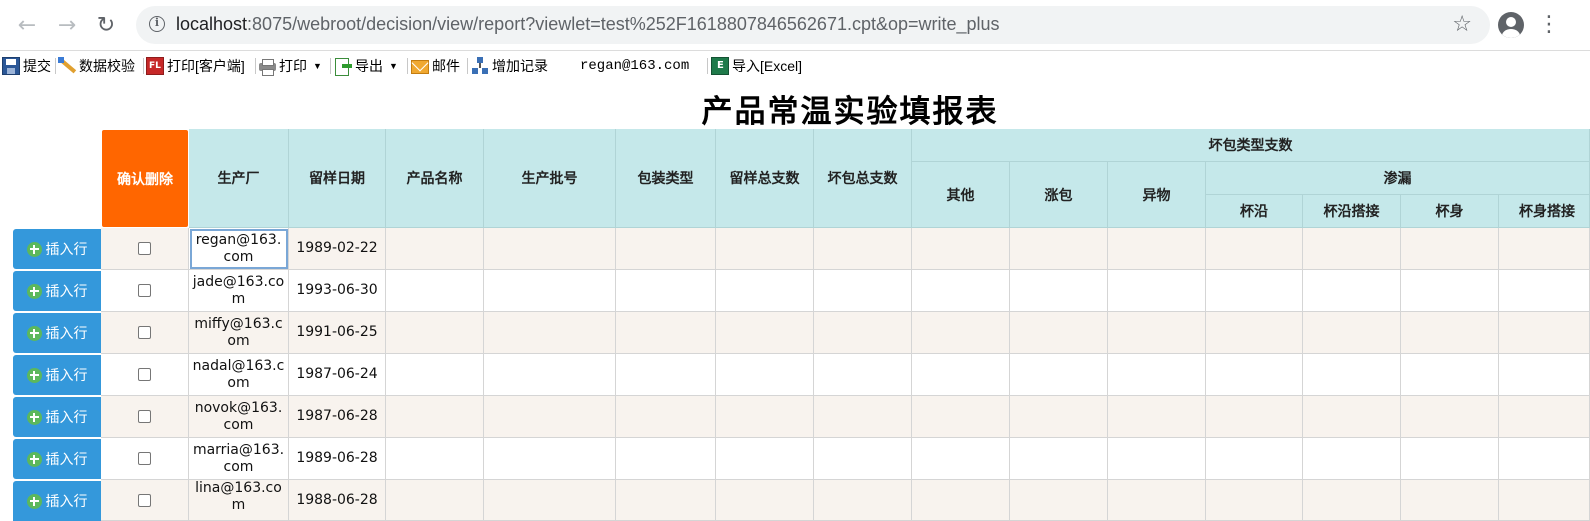 The height and width of the screenshot is (521, 1590). What do you see at coordinates (1511, 25) in the screenshot?
I see `profile-avatar-icon` at bounding box center [1511, 25].